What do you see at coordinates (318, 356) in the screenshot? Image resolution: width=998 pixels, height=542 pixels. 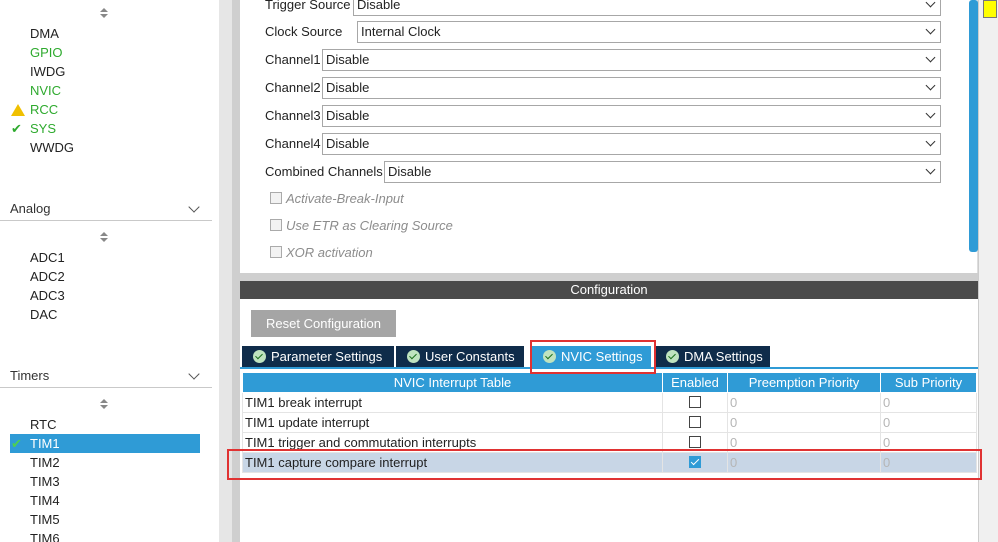 I see `tab-parameter-settings: Parameter Settings` at bounding box center [318, 356].